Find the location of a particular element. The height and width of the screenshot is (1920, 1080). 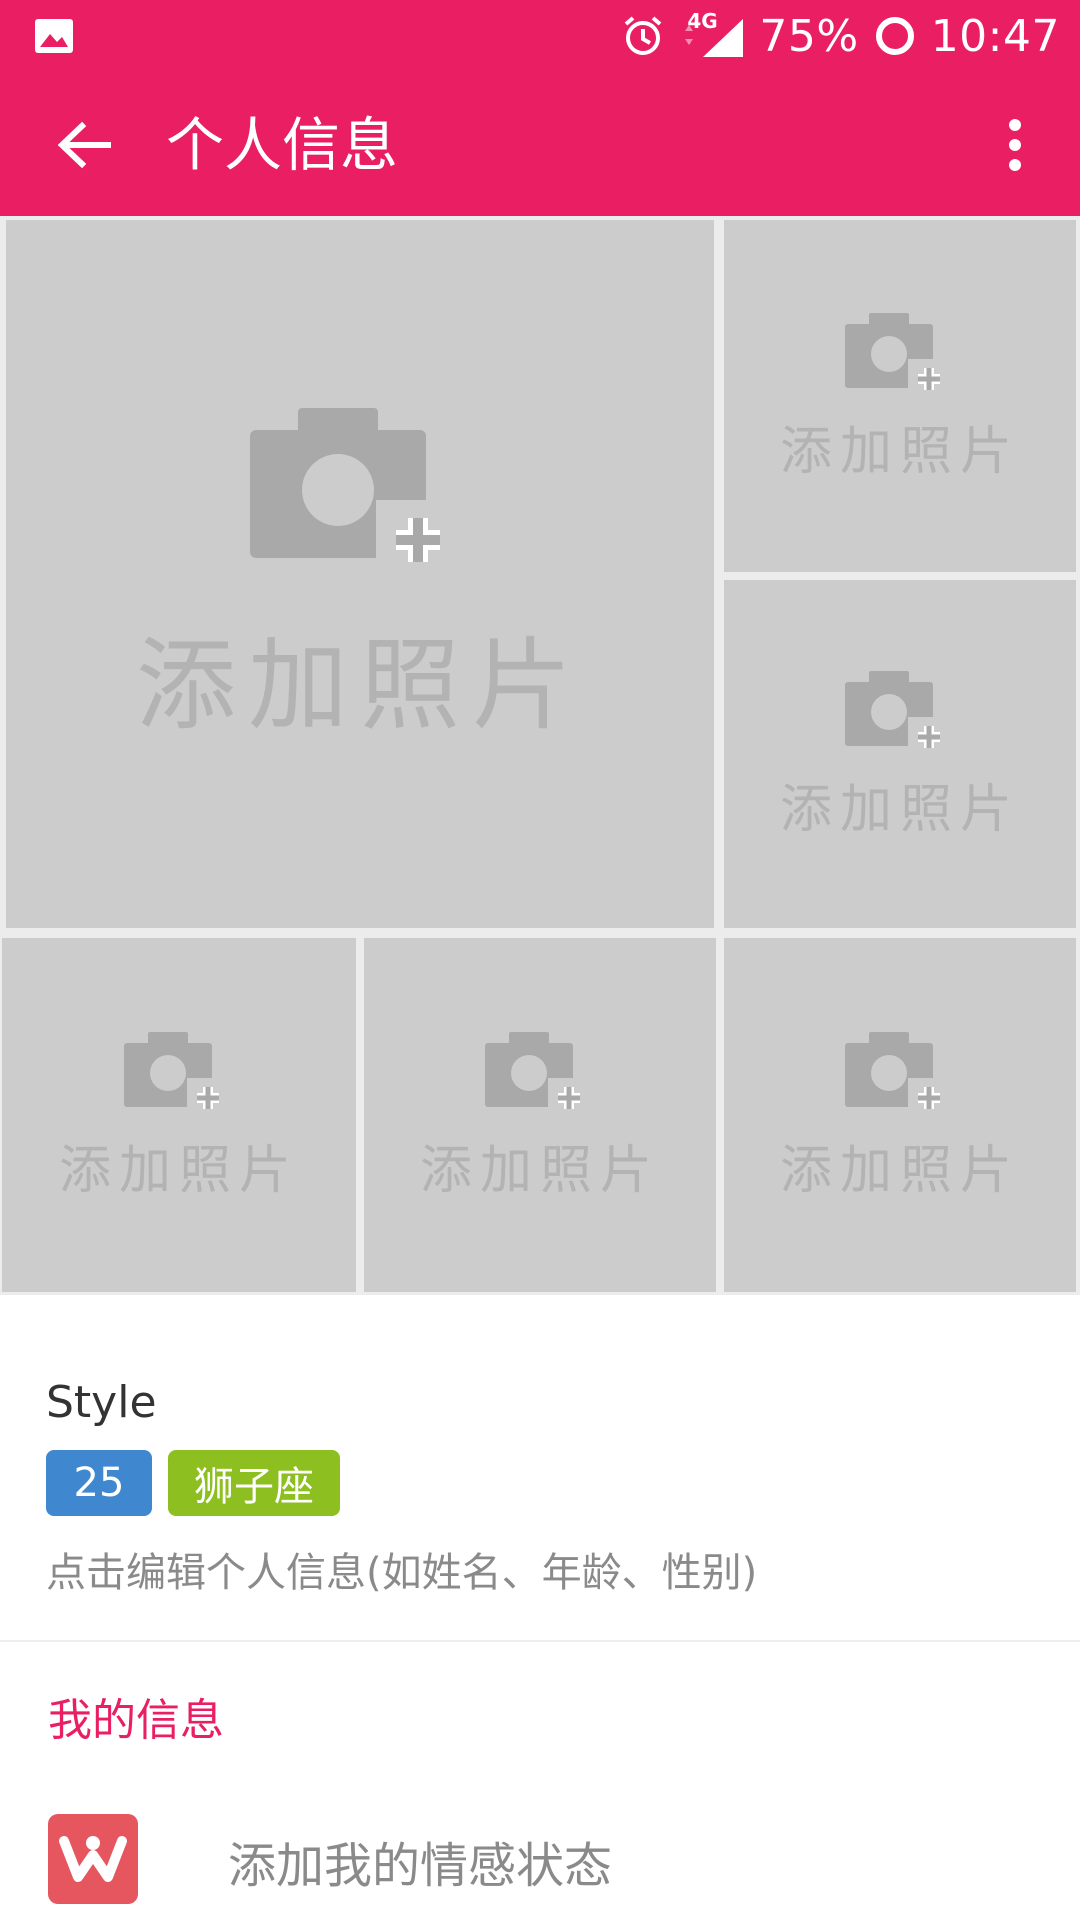

alarm-icon is located at coordinates (643, 35).